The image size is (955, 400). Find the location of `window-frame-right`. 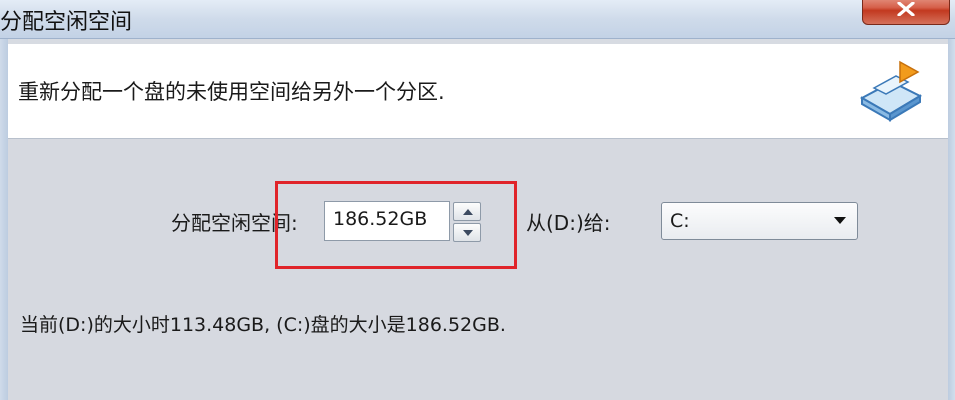

window-frame-right is located at coordinates (951, 219).